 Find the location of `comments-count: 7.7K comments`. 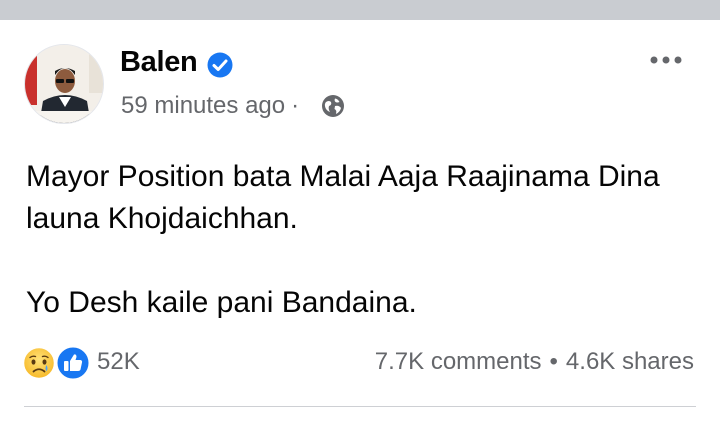

comments-count: 7.7K comments is located at coordinates (458, 361).